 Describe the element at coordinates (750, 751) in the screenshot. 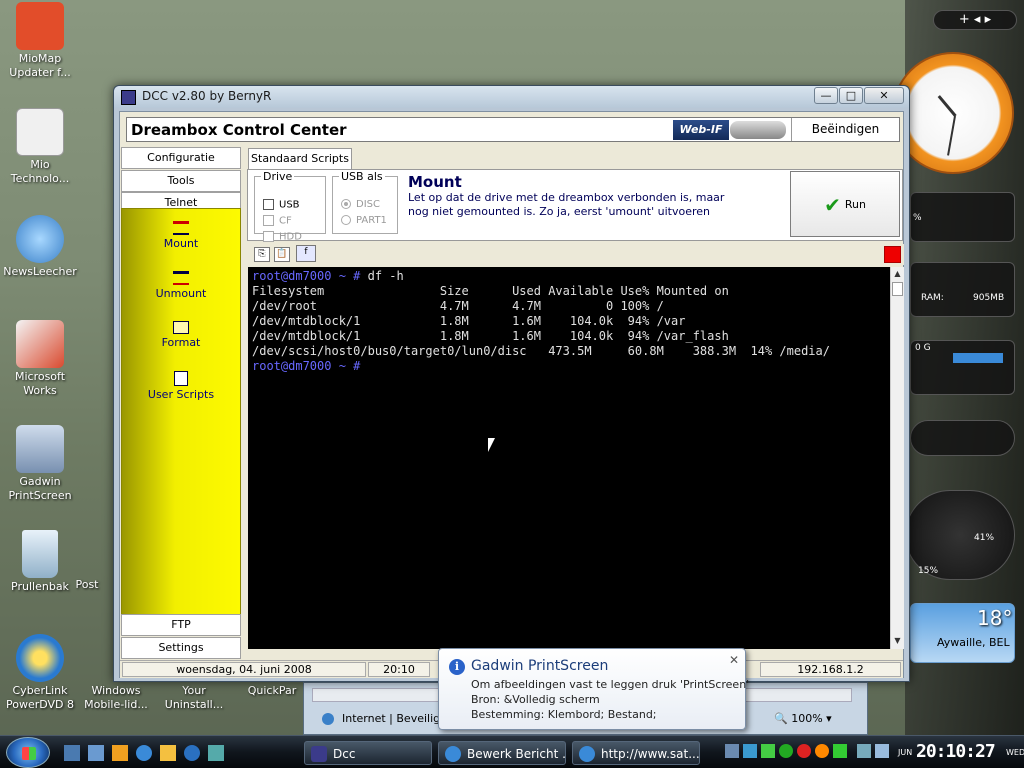

I see `tray-app-icon` at that location.